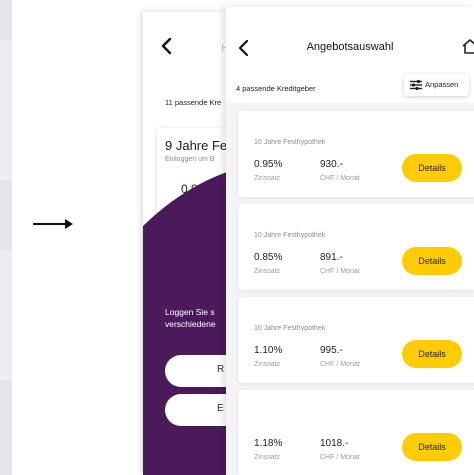 This screenshot has height=475, width=474. Describe the element at coordinates (331, 164) in the screenshot. I see `monthly-amount: 930.-` at that location.